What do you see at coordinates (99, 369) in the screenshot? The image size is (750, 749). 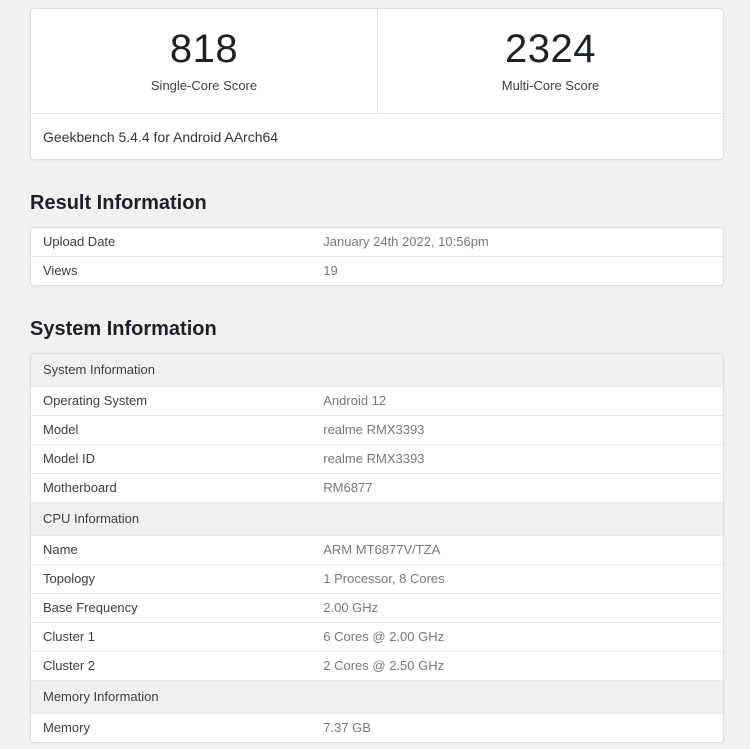 I see `group-header-label: System Information` at bounding box center [99, 369].